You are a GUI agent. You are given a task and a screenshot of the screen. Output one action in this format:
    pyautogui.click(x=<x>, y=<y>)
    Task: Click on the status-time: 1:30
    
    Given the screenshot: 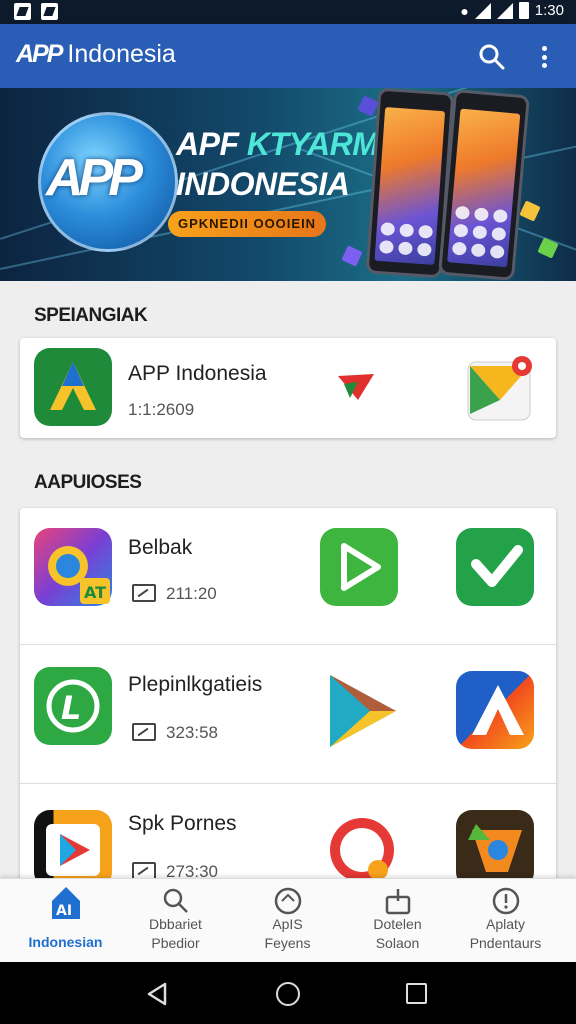 What is the action you would take?
    pyautogui.click(x=549, y=10)
    